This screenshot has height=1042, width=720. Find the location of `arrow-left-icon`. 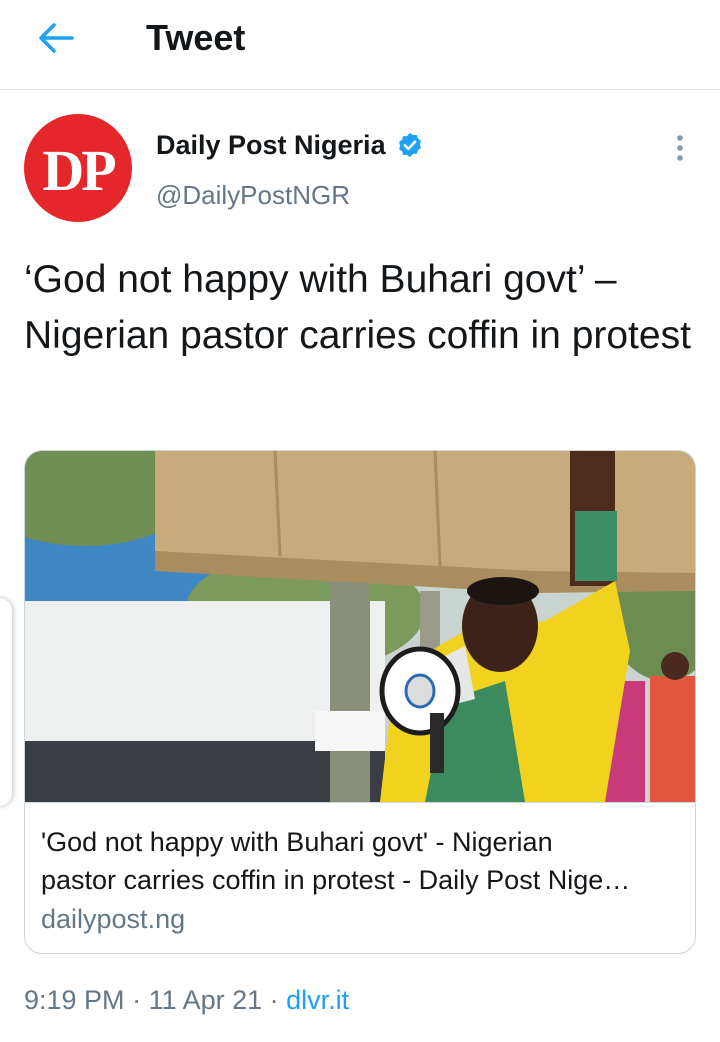

arrow-left-icon is located at coordinates (56, 38).